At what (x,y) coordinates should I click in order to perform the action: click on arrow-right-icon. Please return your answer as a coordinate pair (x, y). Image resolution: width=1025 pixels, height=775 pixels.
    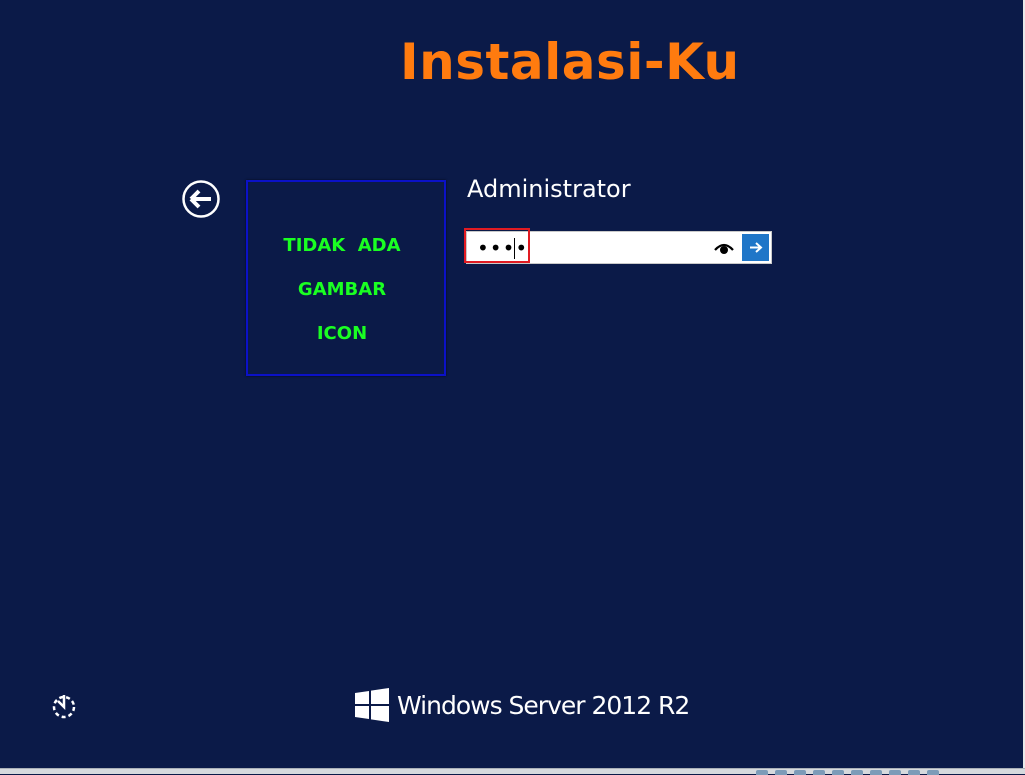
    Looking at the image, I should click on (756, 247).